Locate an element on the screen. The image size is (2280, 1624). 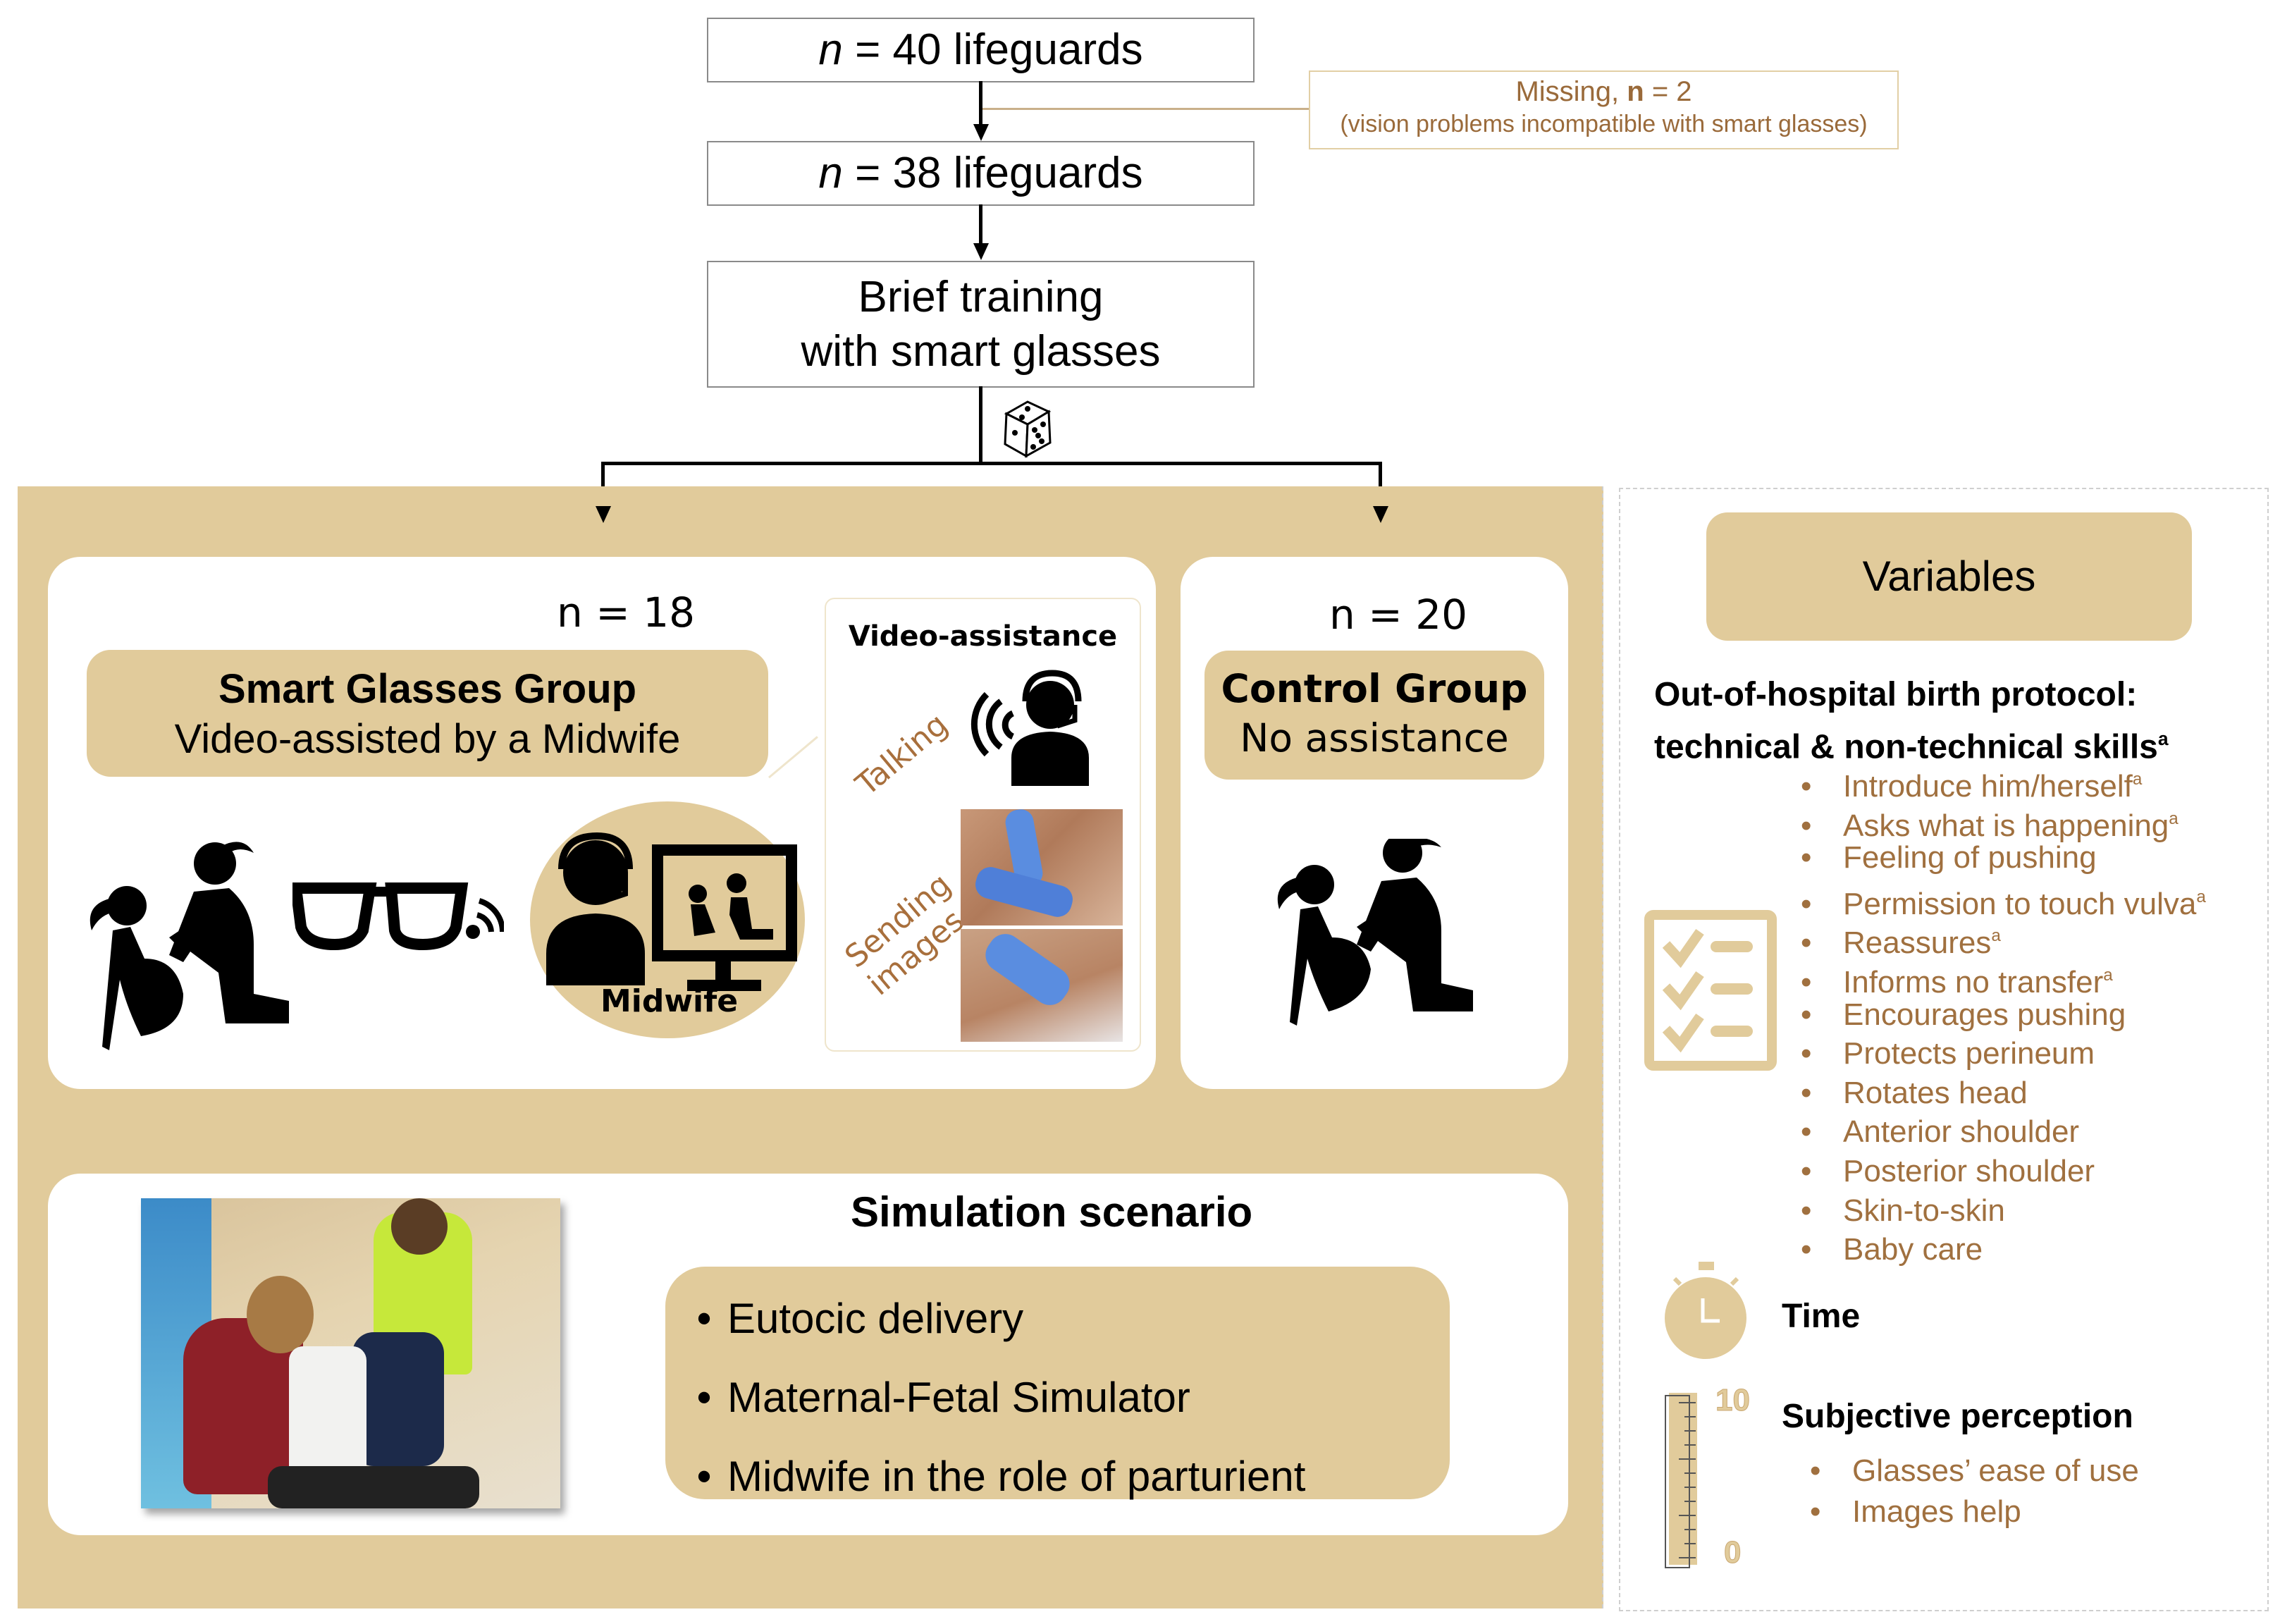
skill-item: • Baby care is located at coordinates (2004, 1250).